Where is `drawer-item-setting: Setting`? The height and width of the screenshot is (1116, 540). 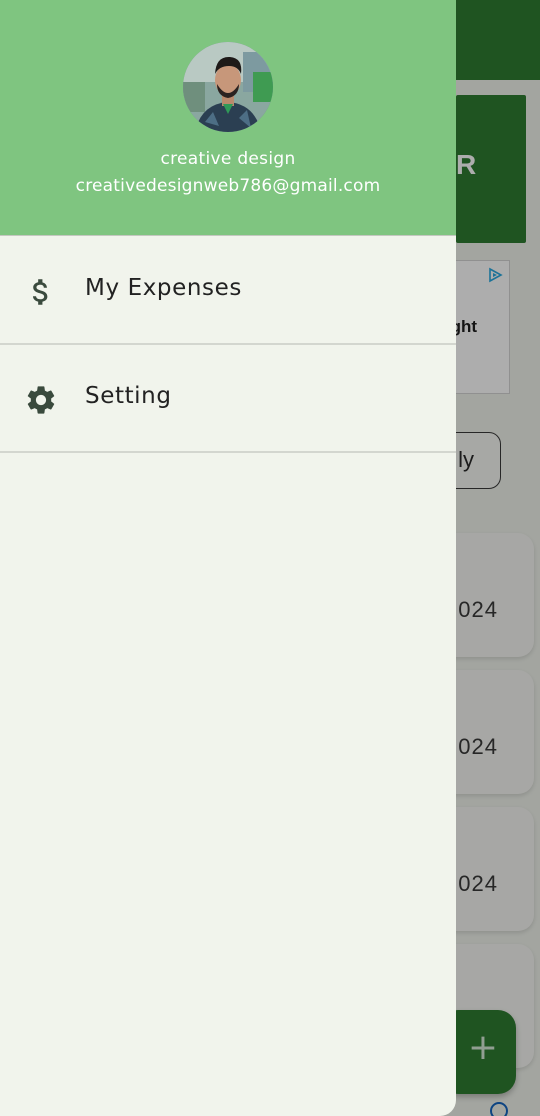 drawer-item-setting: Setting is located at coordinates (228, 399).